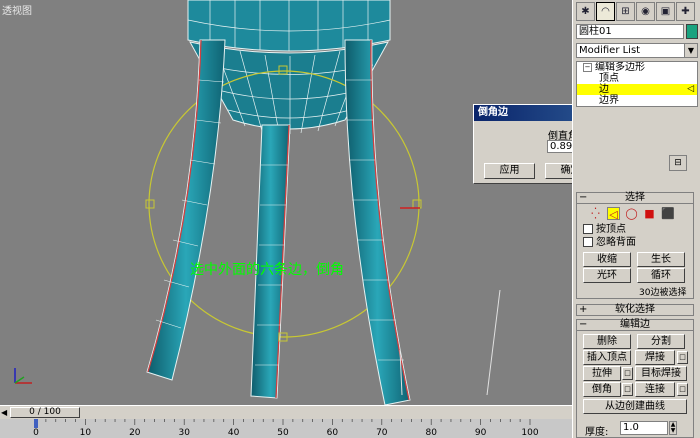 This screenshot has width=700, height=438. What do you see at coordinates (635, 310) in the screenshot?
I see `soft-selection-rollout-header: + 软化选择` at bounding box center [635, 310].